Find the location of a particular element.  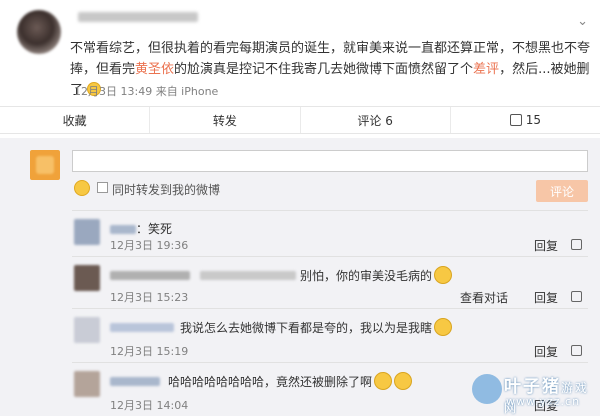

leaf-logo-icon is located at coordinates (487, 389).